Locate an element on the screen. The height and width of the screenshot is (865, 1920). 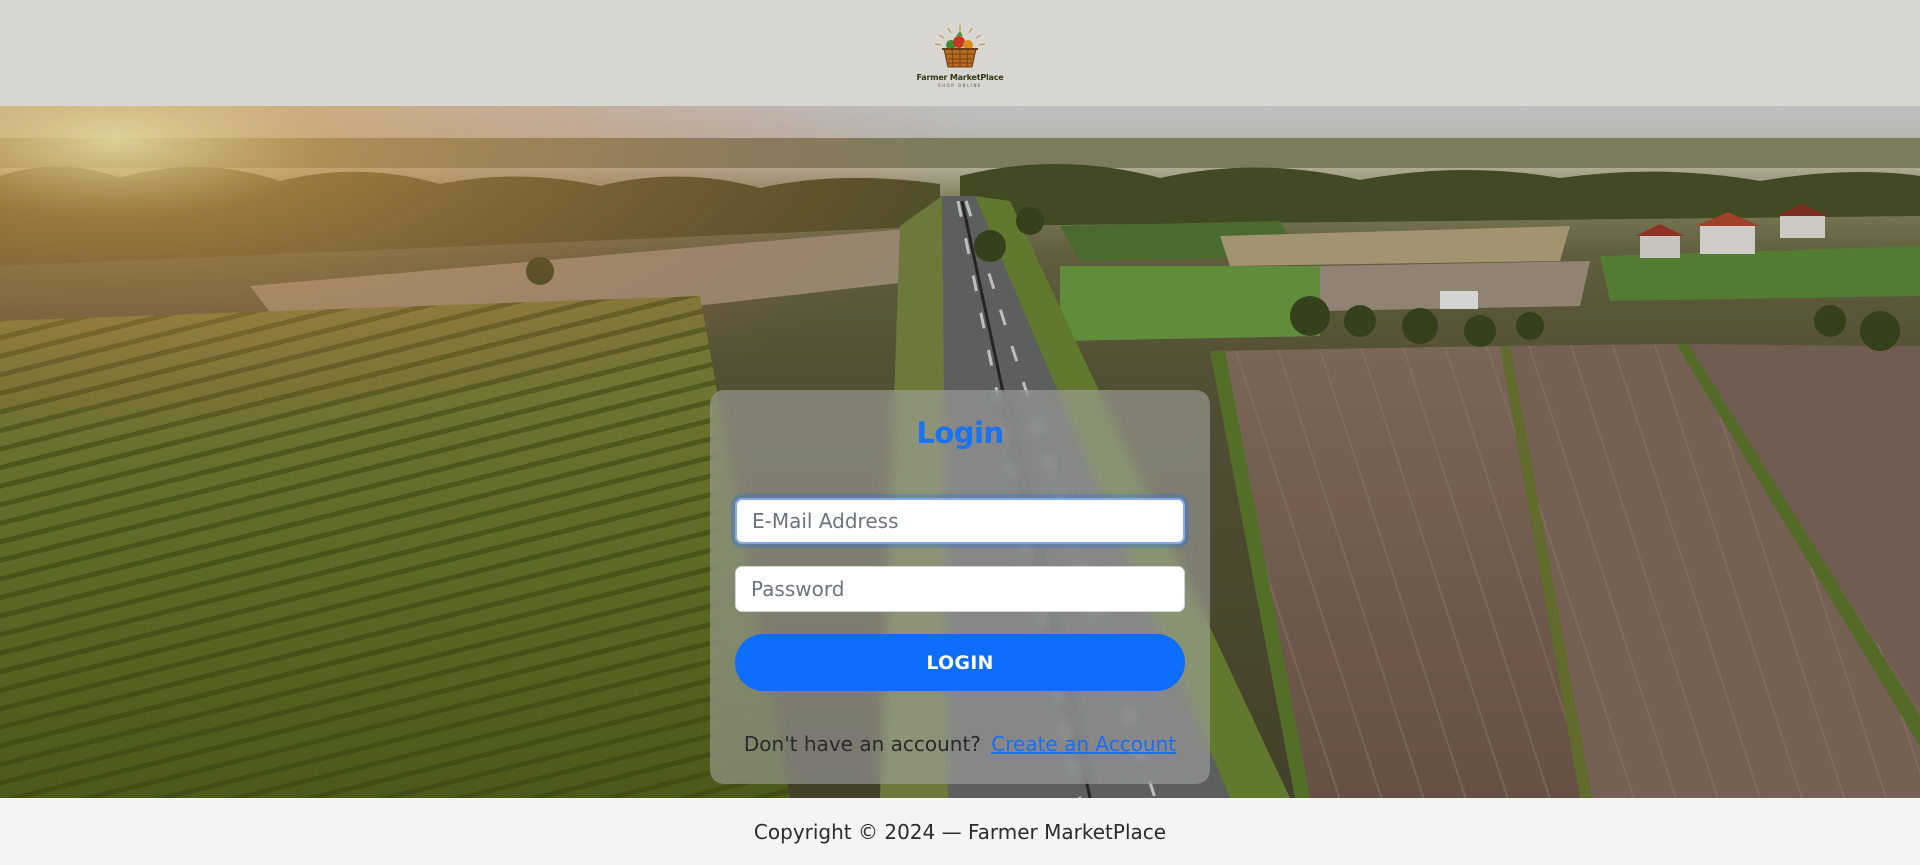
copyright-text: Copyright © 2024 — Farmer MarketPlace is located at coordinates (960, 831).